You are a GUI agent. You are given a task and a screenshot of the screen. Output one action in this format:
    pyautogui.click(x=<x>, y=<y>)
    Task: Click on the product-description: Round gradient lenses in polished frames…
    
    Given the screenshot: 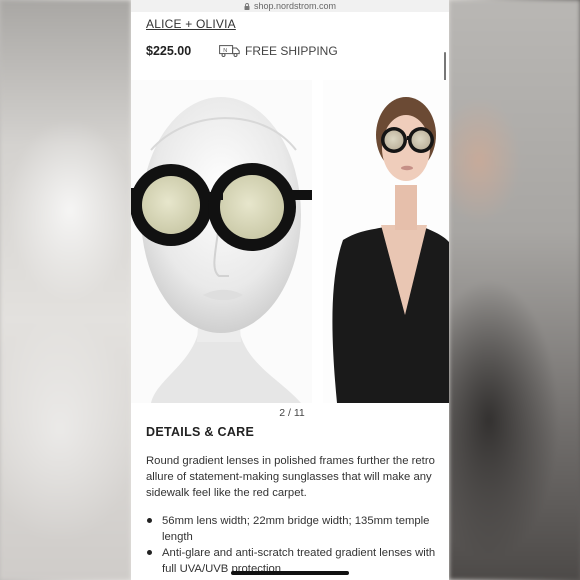 What is the action you would take?
    pyautogui.click(x=290, y=477)
    